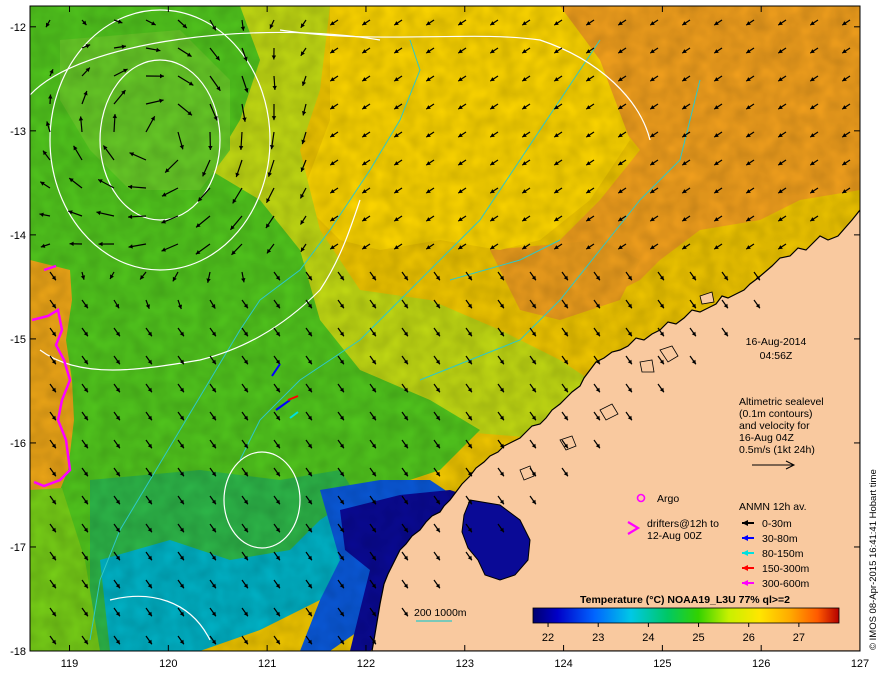  Describe the element at coordinates (168, 664) in the screenshot. I see `x-tick-label: 120` at that location.